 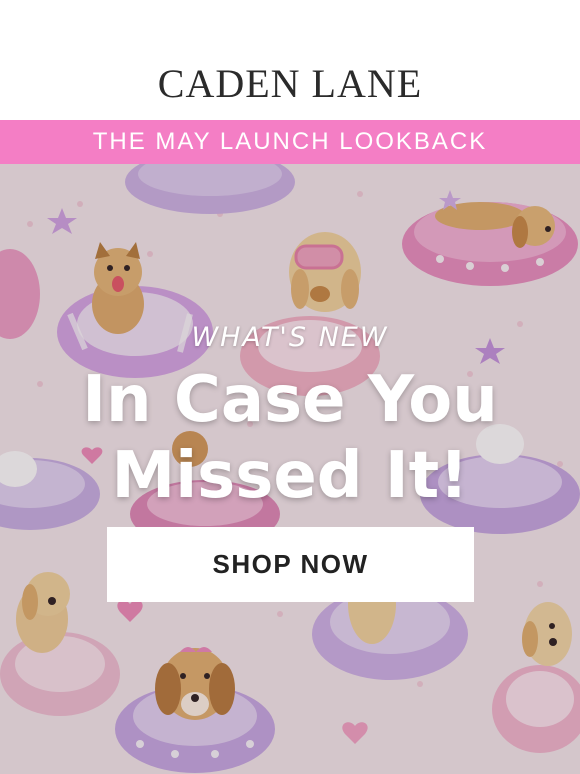 I want to click on promo-banner: THE MAY LAUNCH LOOKBACK, so click(x=290, y=142).